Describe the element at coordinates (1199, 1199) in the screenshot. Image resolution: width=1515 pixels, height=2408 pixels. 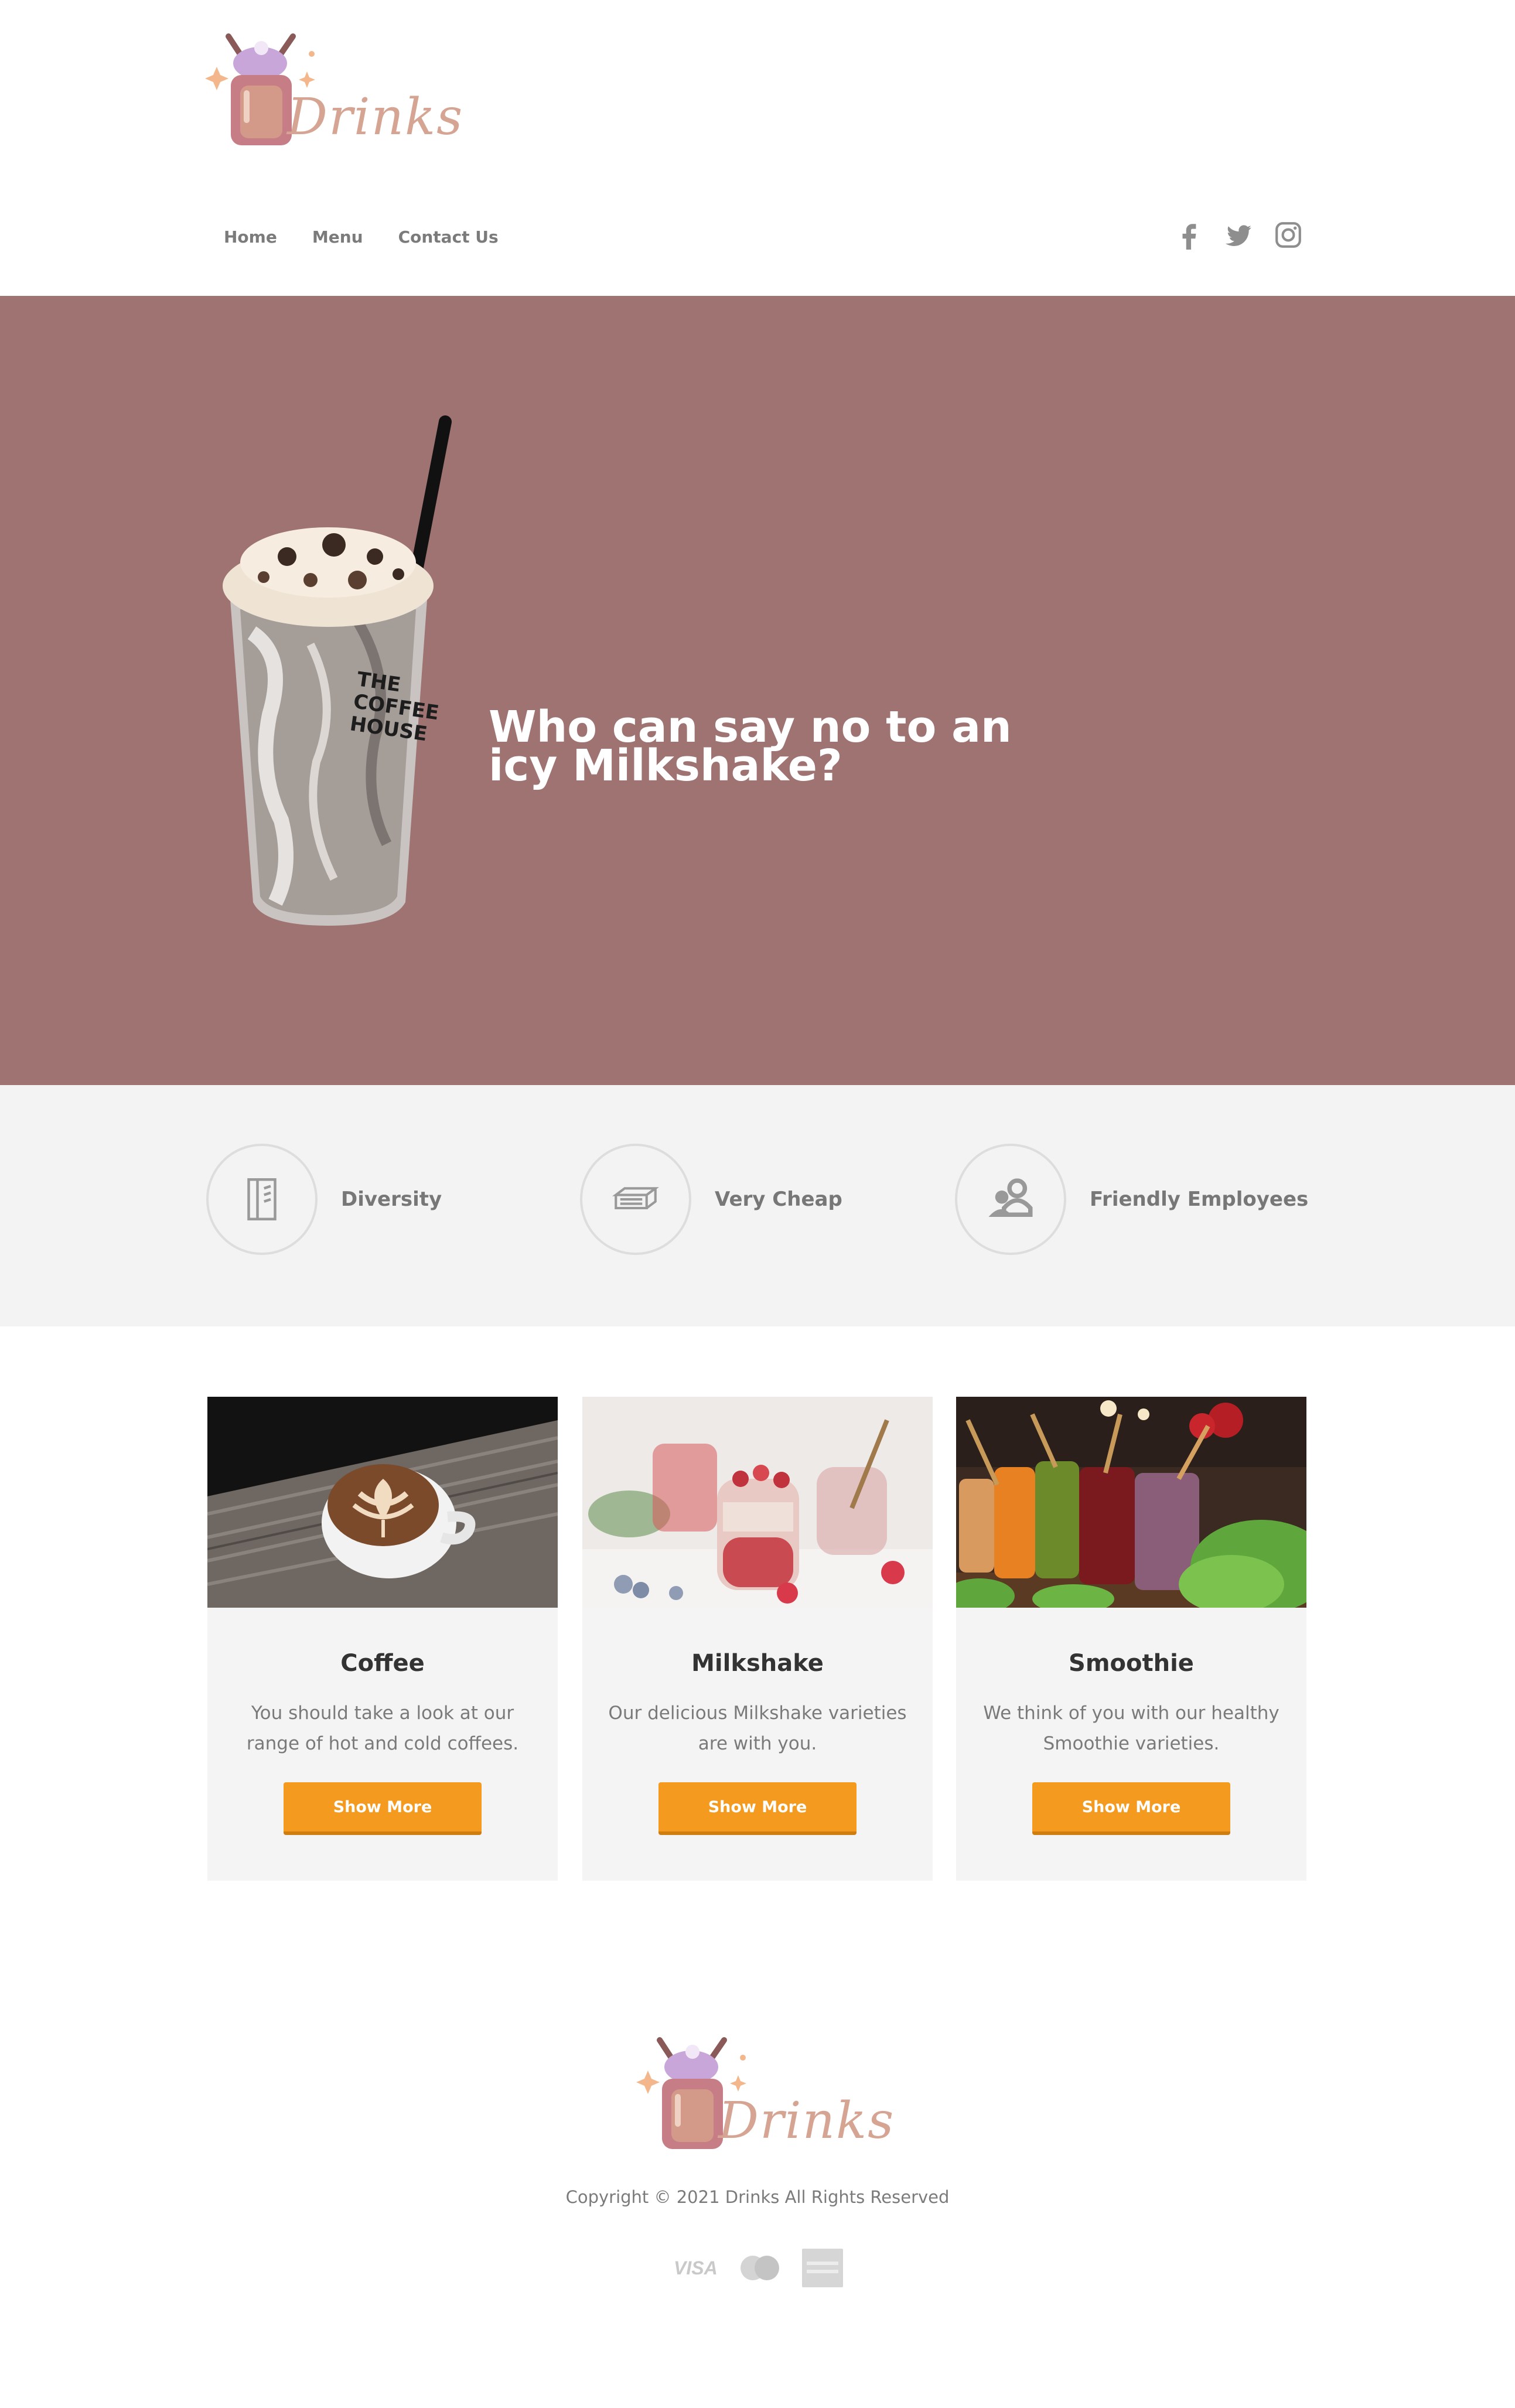
I see `feature-label: Friendly Employees` at that location.